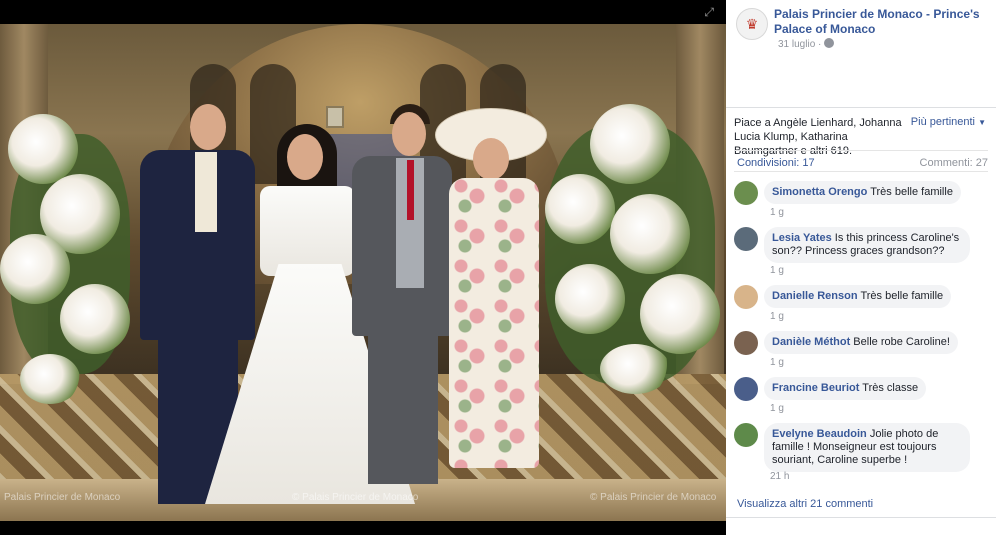  What do you see at coordinates (709, 12) in the screenshot?
I see `expand-icon: ⤢` at bounding box center [709, 12].